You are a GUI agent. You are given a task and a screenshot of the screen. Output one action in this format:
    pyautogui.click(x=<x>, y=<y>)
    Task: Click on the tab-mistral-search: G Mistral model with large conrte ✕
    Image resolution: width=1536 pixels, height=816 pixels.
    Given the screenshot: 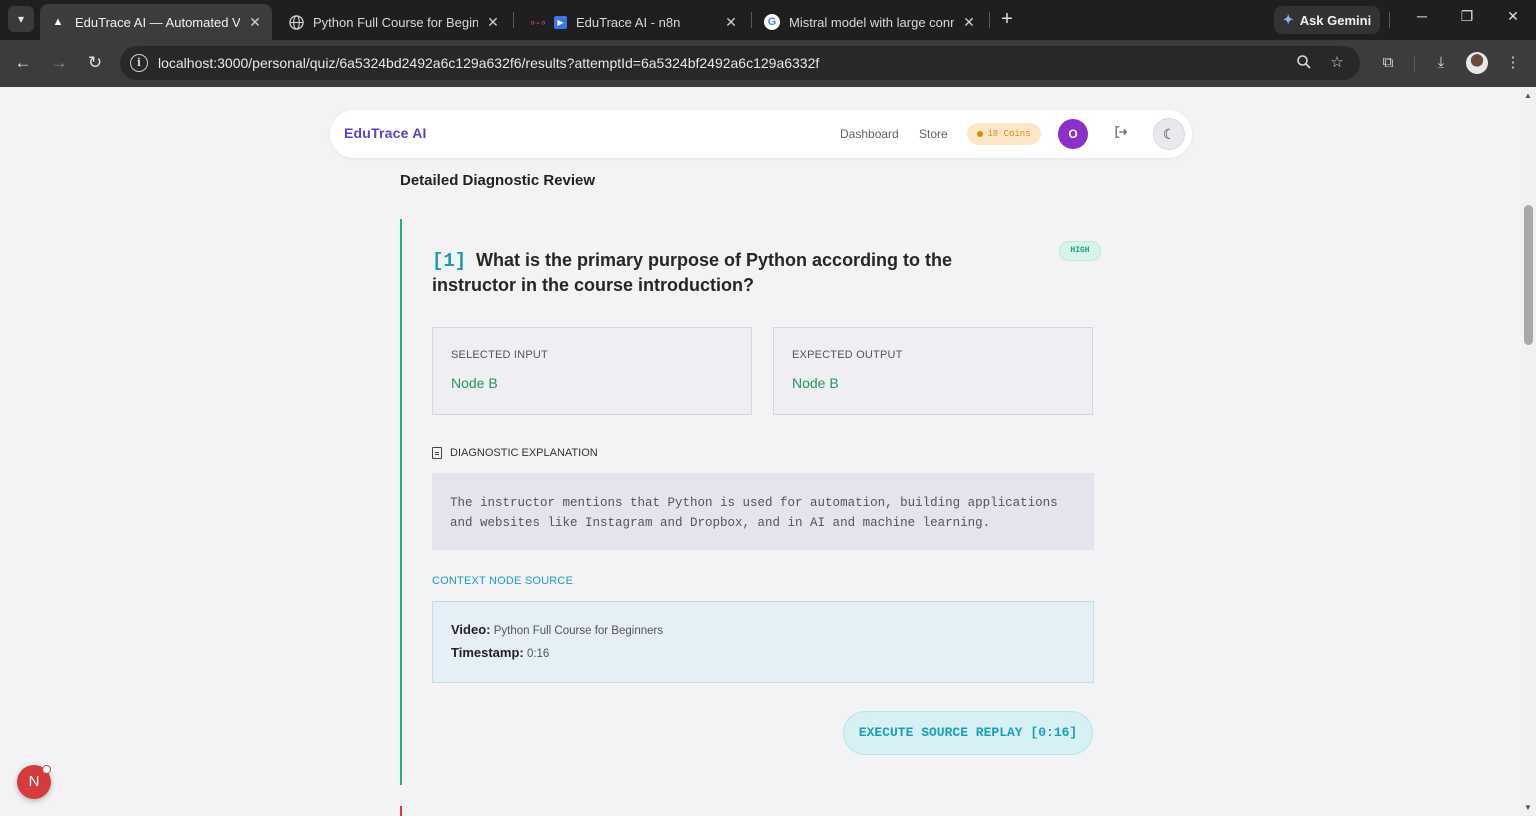 What is the action you would take?
    pyautogui.click(x=870, y=22)
    